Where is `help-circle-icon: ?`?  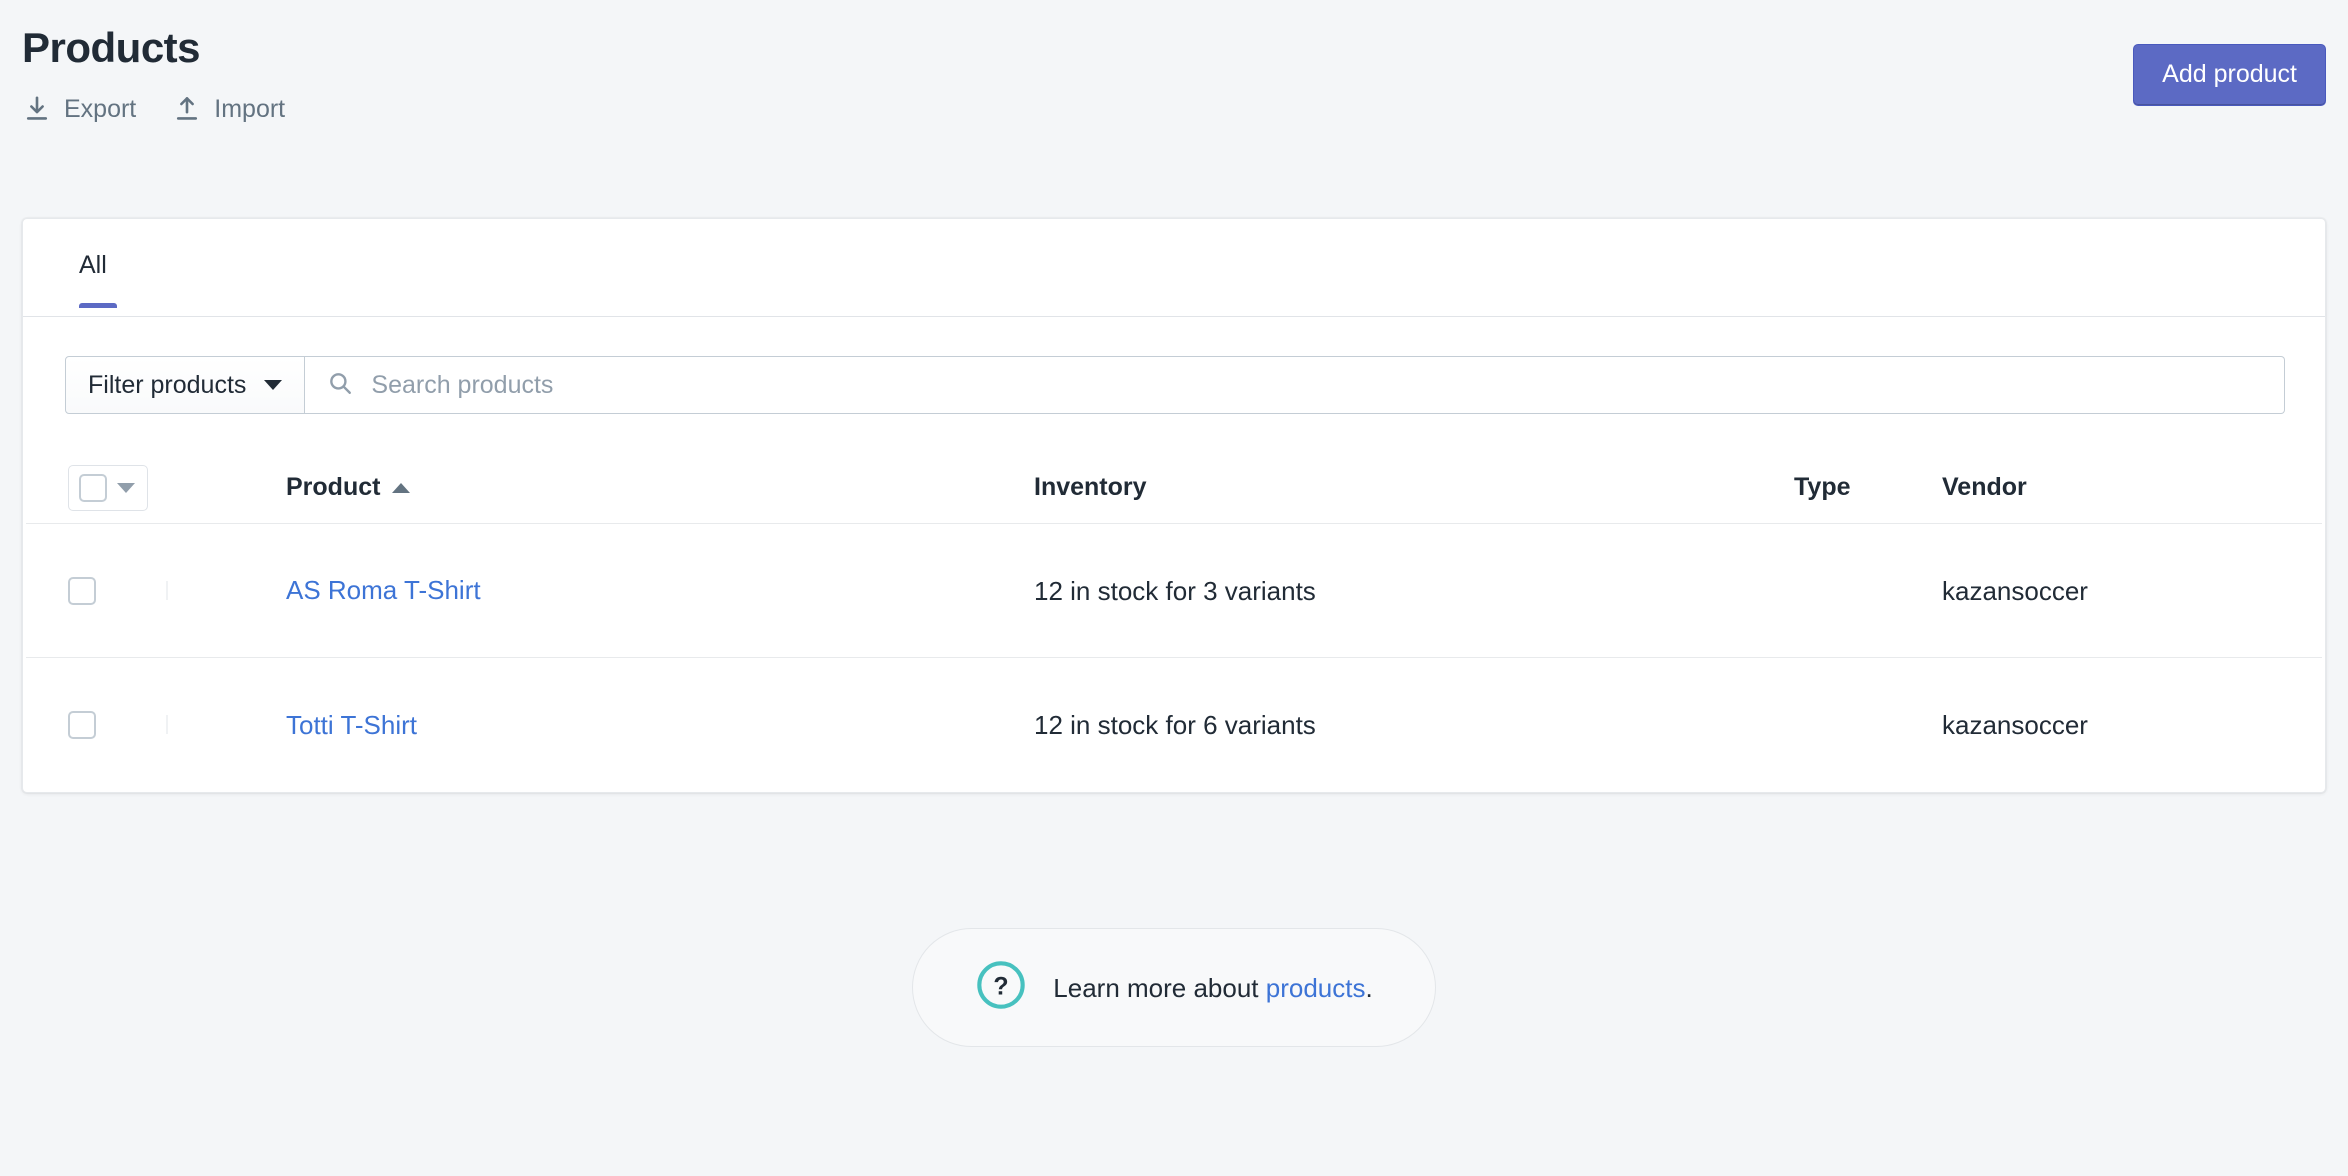
help-circle-icon: ? is located at coordinates (1001, 987).